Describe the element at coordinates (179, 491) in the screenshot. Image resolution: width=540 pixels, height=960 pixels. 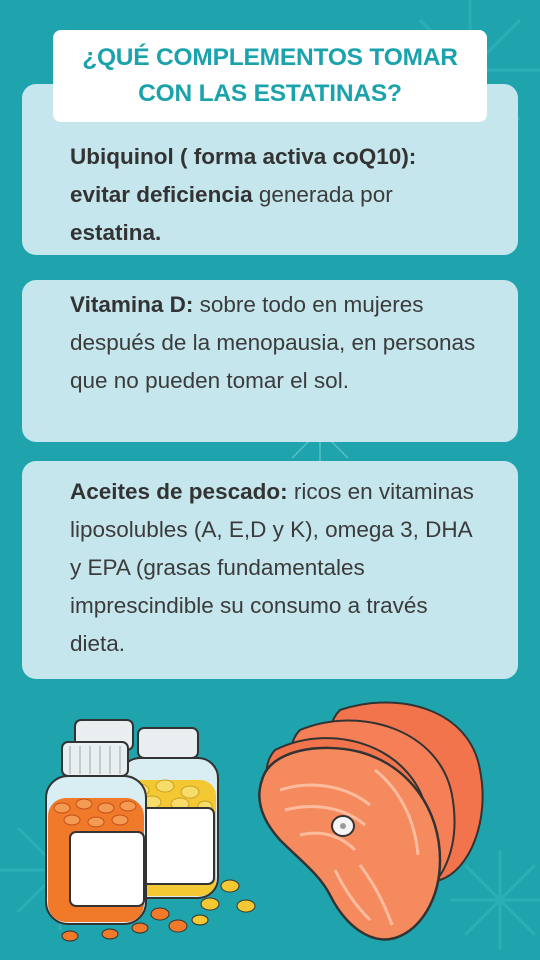
I see `card-3-bold-1: Aceites de pescado:` at that location.